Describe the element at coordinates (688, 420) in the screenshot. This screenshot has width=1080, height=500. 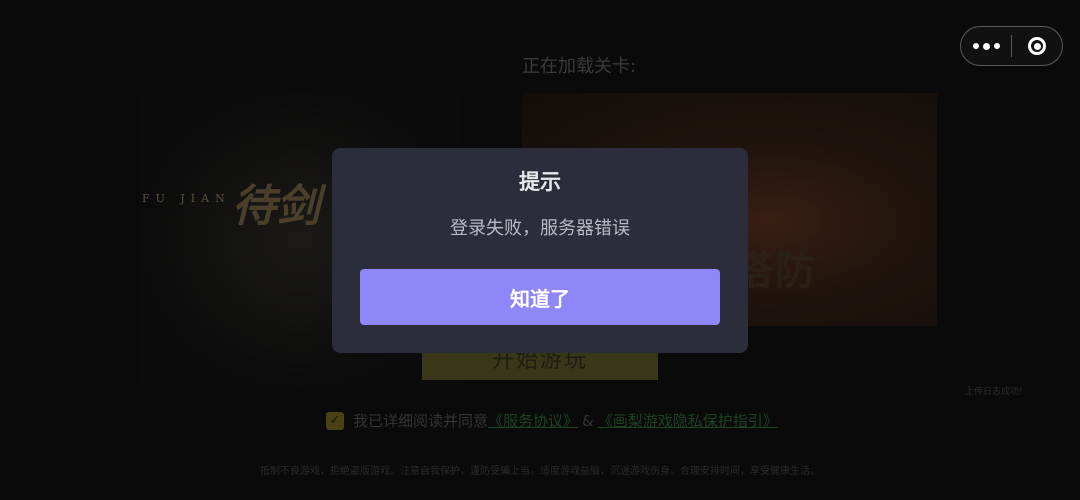
I see `privacy-policy-link: 《画梨游戏隐私保护指引》` at that location.